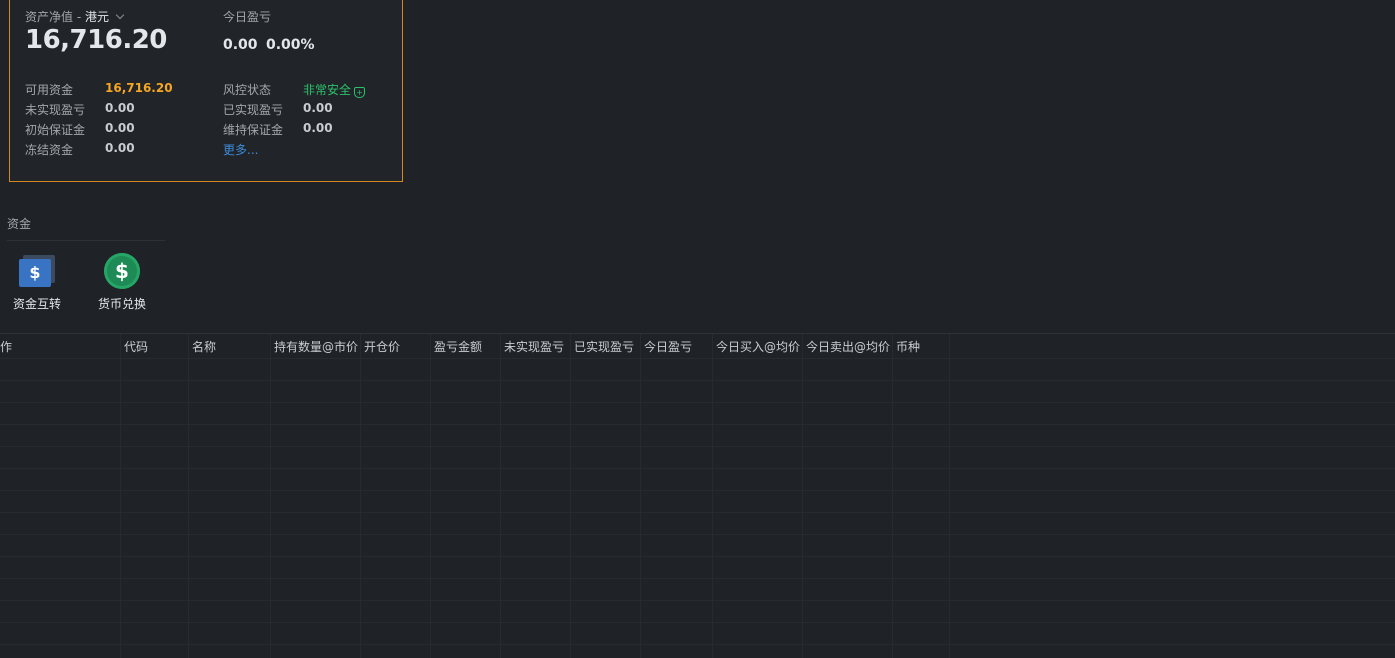  Describe the element at coordinates (55, 130) in the screenshot. I see `initial-margin-label: 初始保证金` at that location.